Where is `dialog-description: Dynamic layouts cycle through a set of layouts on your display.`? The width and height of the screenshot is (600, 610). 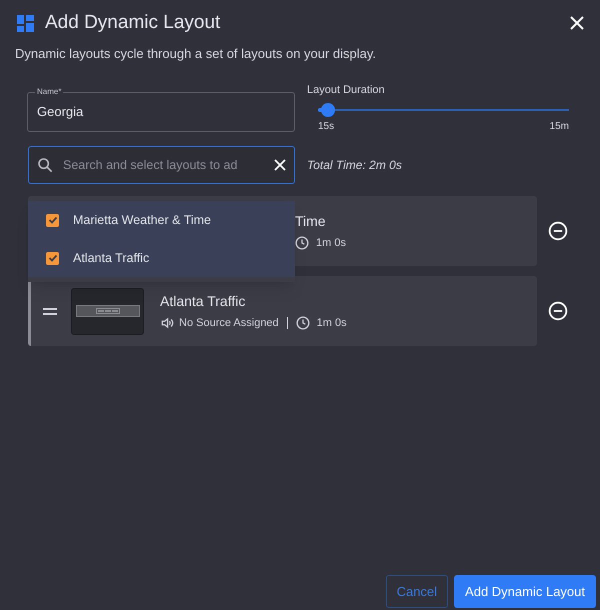
dialog-description: Dynamic layouts cycle through a set of layouts on your display. is located at coordinates (196, 54).